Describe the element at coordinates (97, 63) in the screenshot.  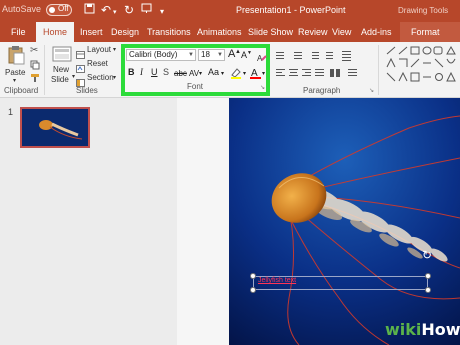
I see `reset-button: Reset` at that location.